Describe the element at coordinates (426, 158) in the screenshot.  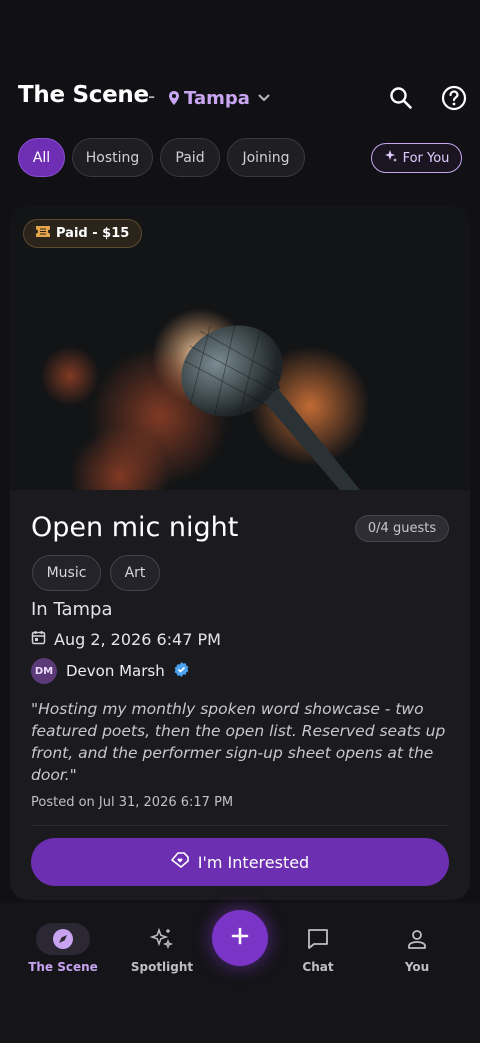
I see `for-you-label: For You` at that location.